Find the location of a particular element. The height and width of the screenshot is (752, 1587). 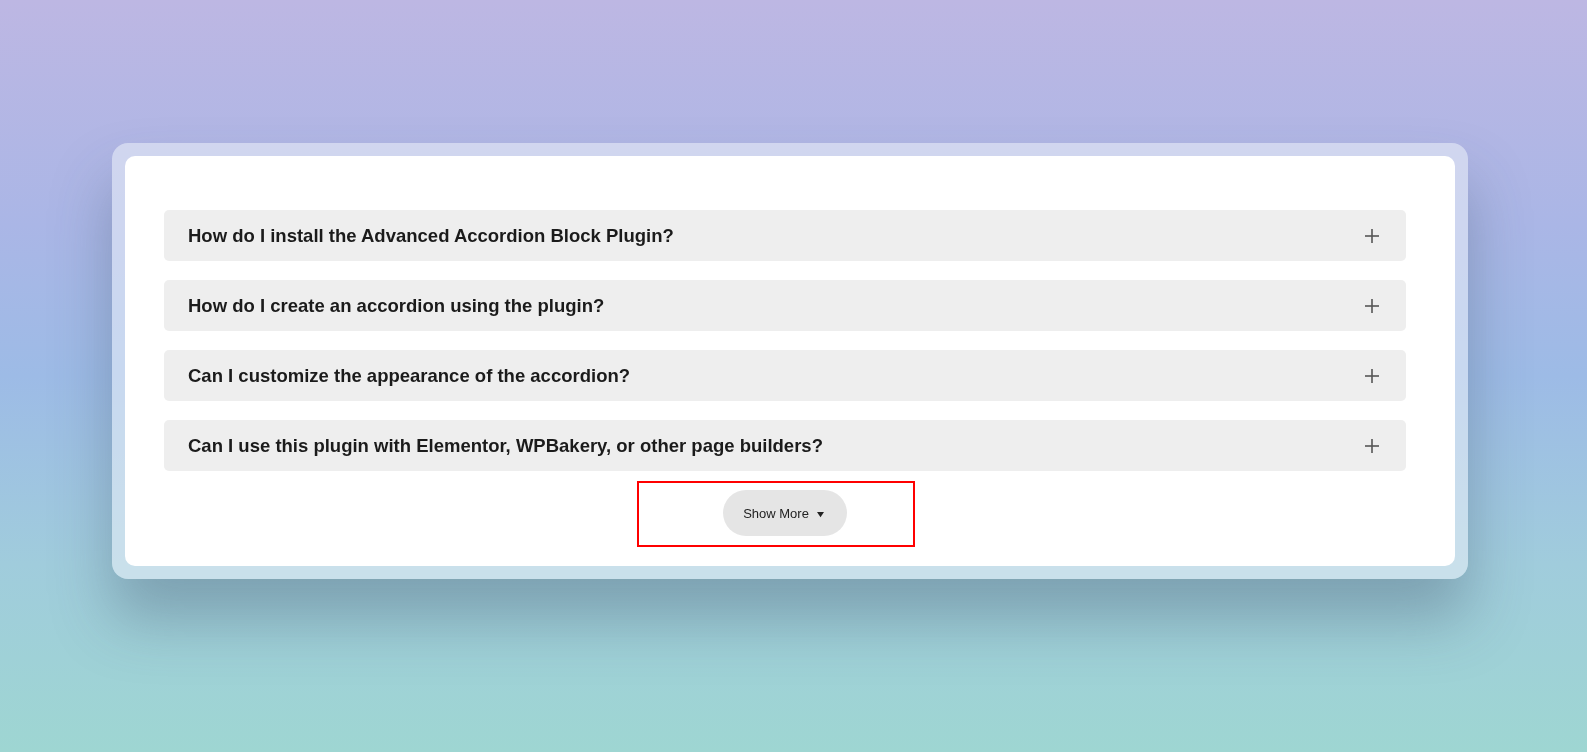

accordion-item: How do I create an accordion using the plugin? is located at coordinates (785, 305).